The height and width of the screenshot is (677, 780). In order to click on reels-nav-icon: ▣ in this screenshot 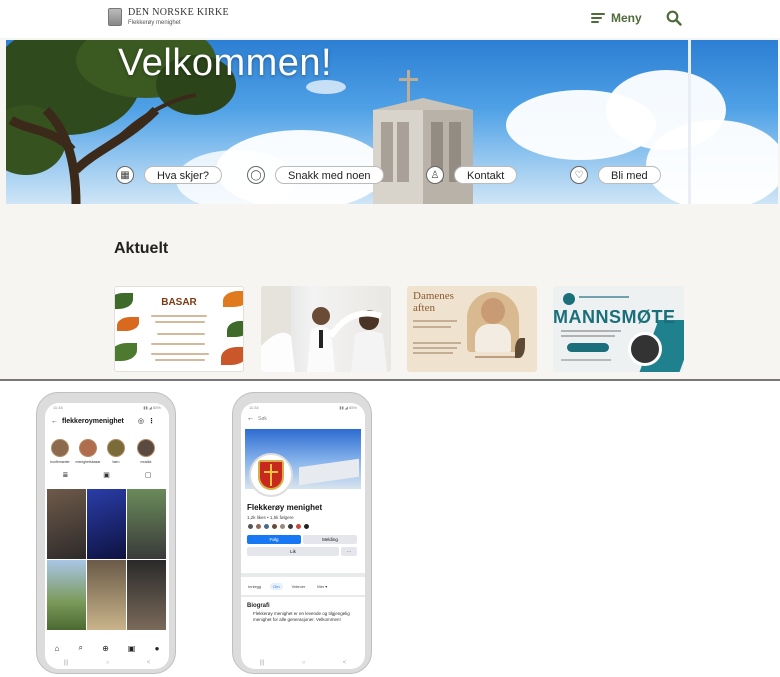, I will do `click(132, 648)`.